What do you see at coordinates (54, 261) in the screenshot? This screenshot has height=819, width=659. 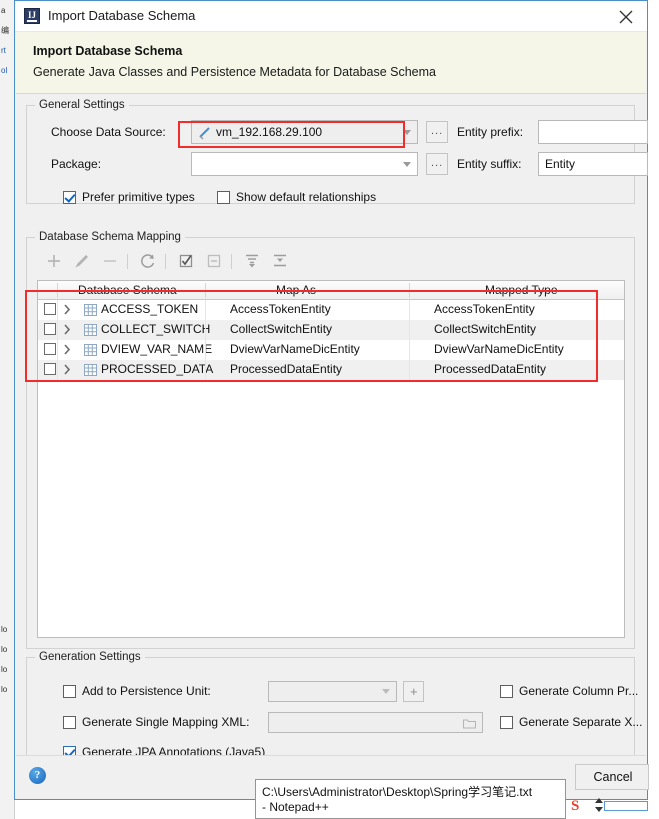 I see `add-icon` at bounding box center [54, 261].